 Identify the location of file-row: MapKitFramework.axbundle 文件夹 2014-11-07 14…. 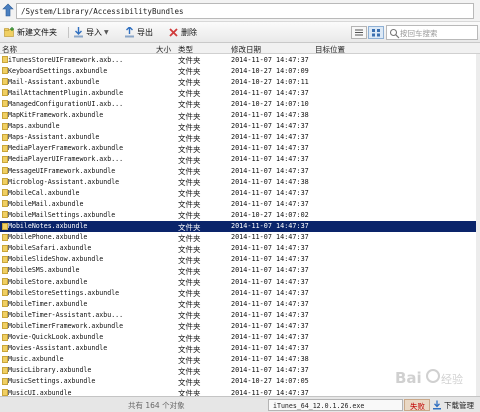
(238, 115).